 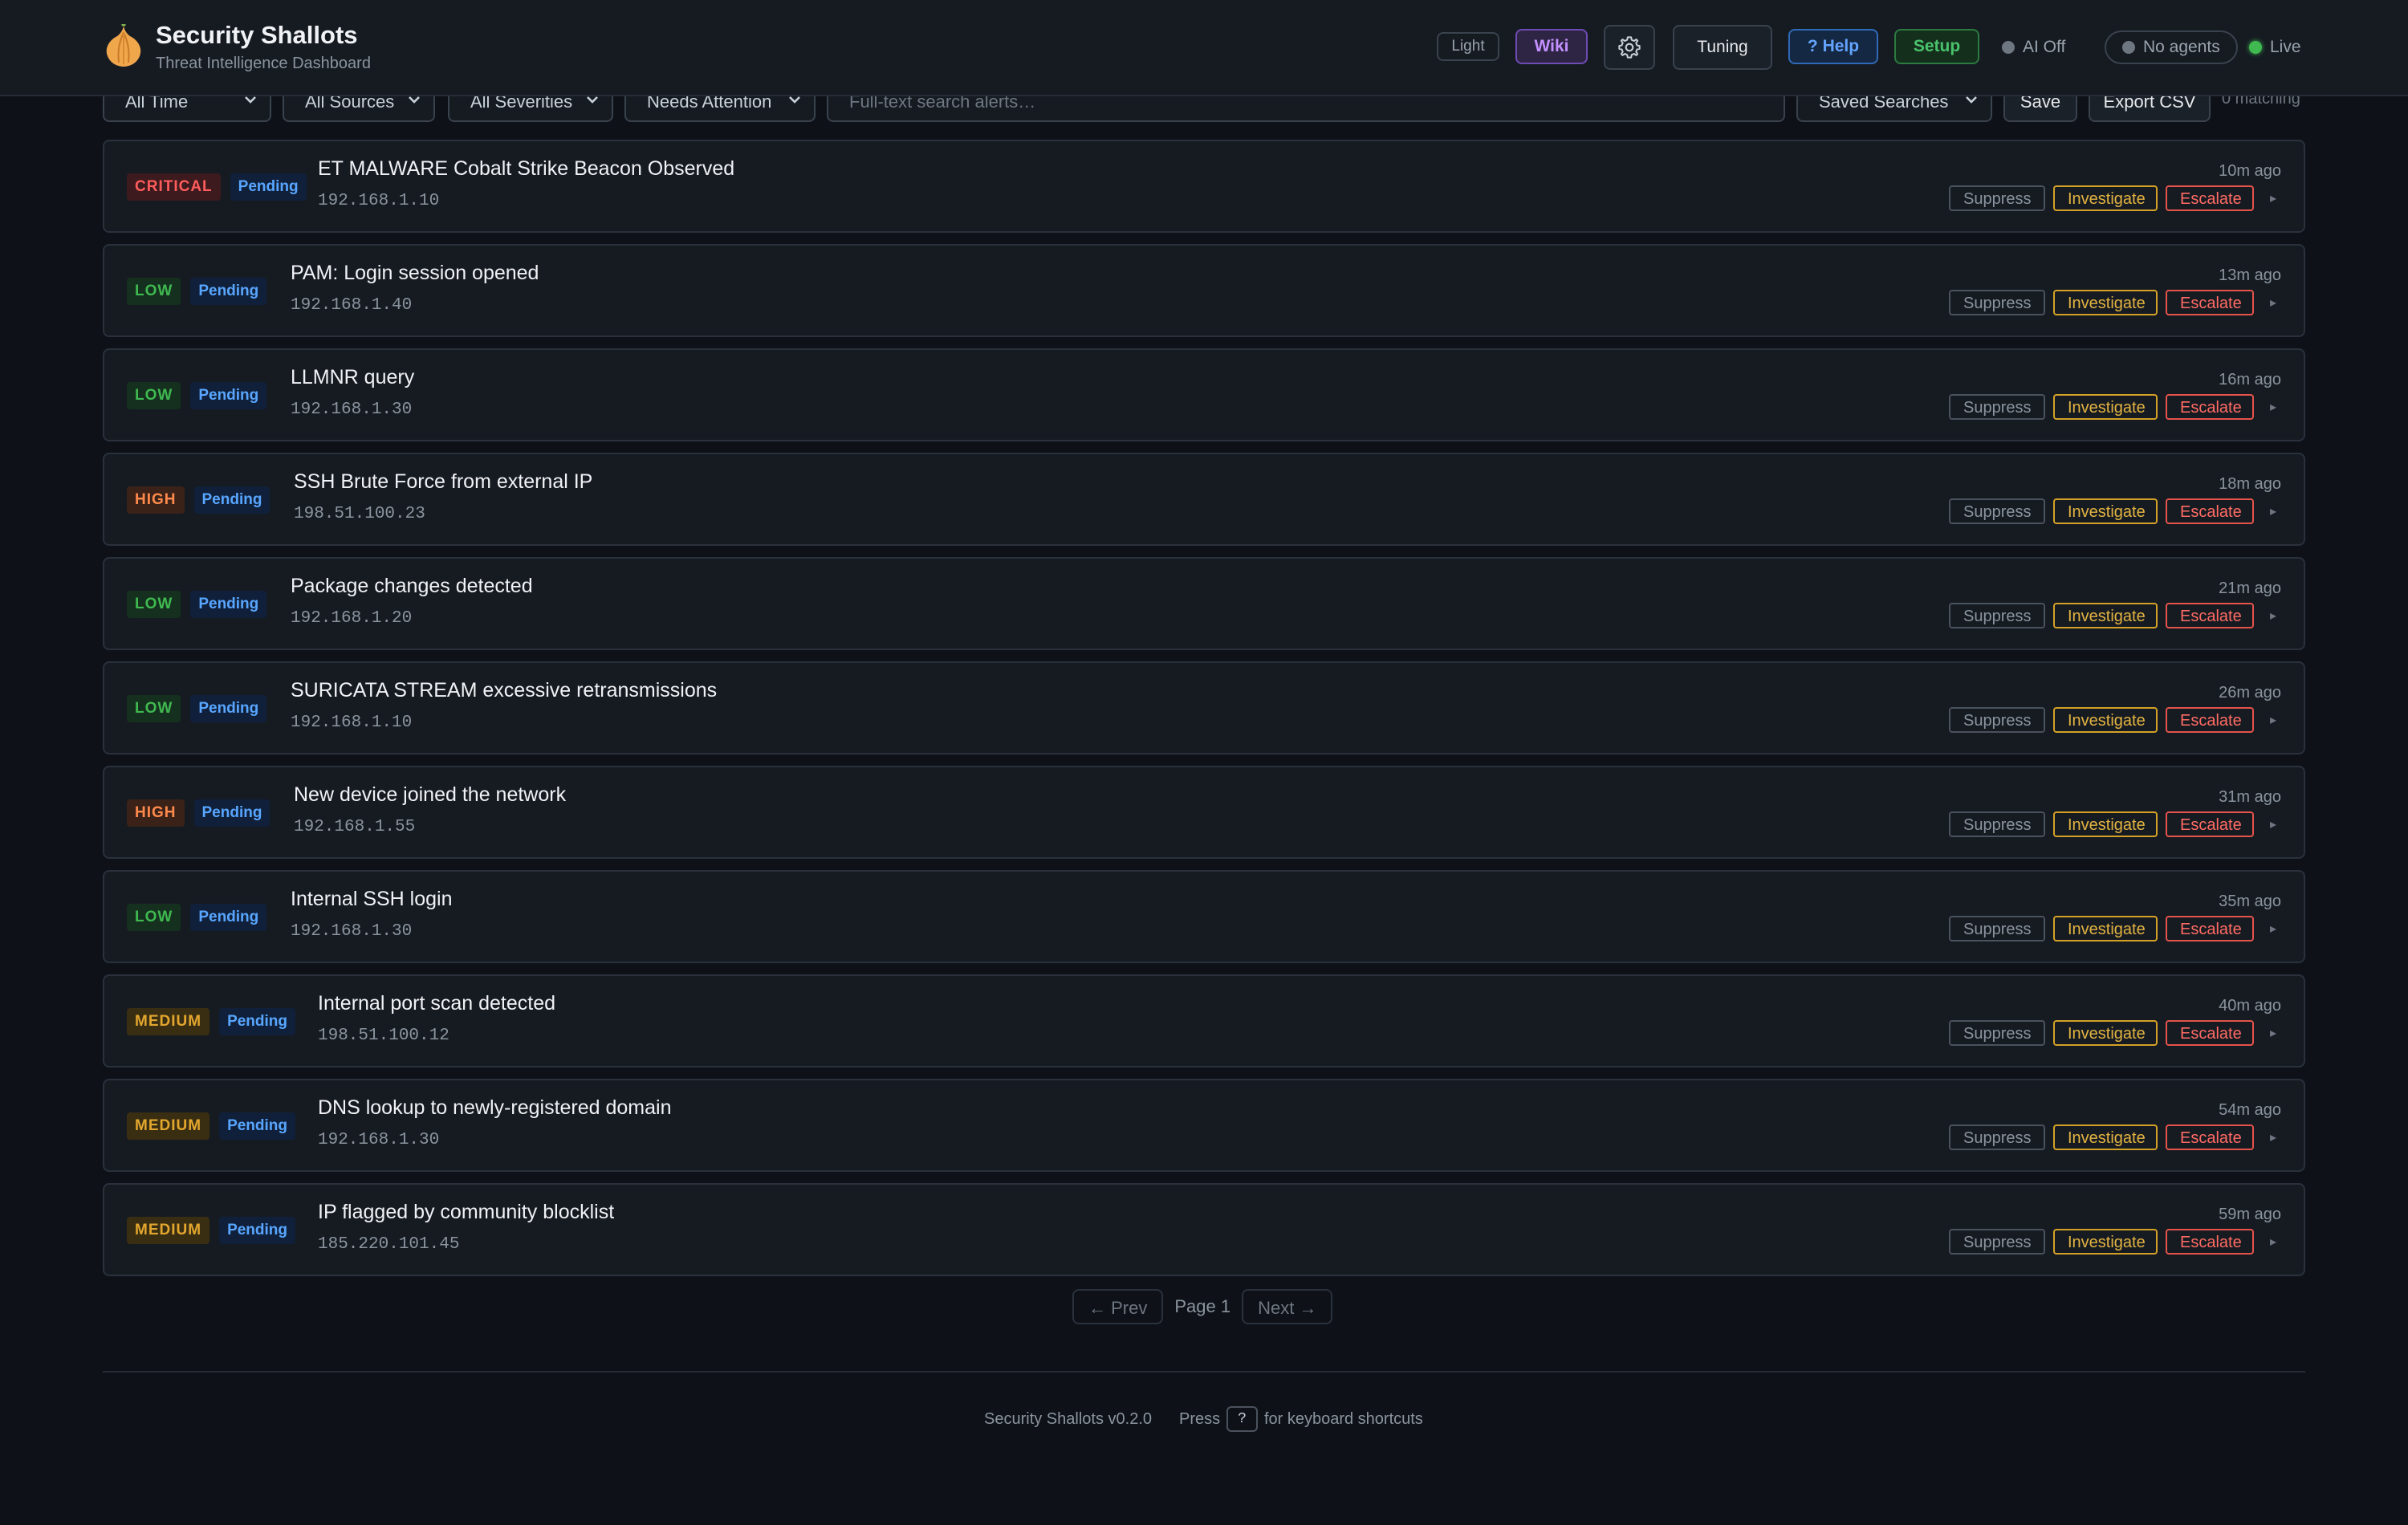 I want to click on prev-page-button: ← Prev, so click(x=1118, y=1306).